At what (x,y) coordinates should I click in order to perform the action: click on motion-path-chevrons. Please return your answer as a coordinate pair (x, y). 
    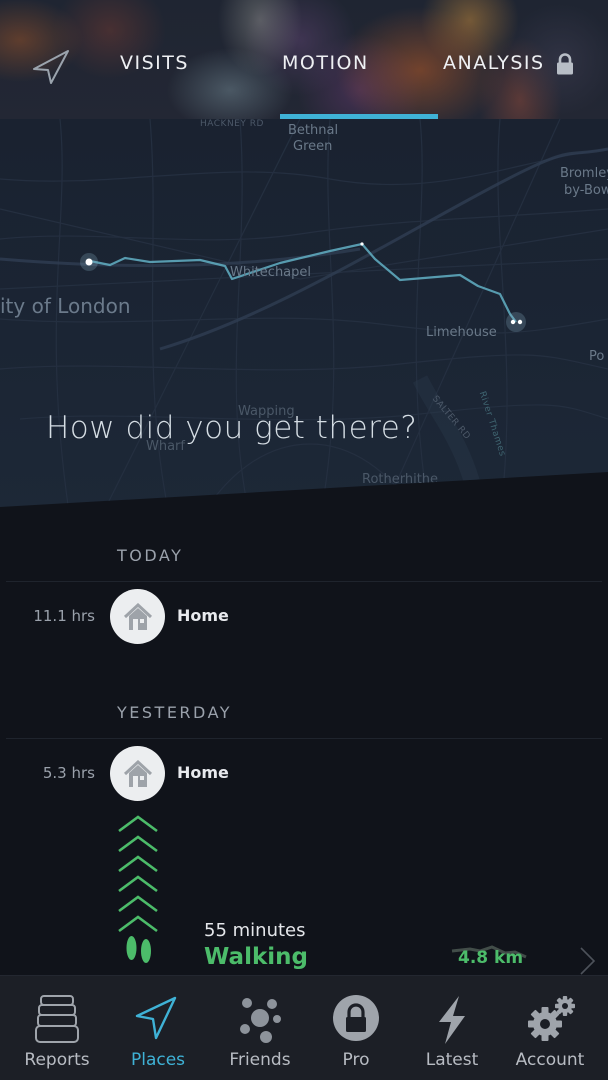
    Looking at the image, I should click on (138, 874).